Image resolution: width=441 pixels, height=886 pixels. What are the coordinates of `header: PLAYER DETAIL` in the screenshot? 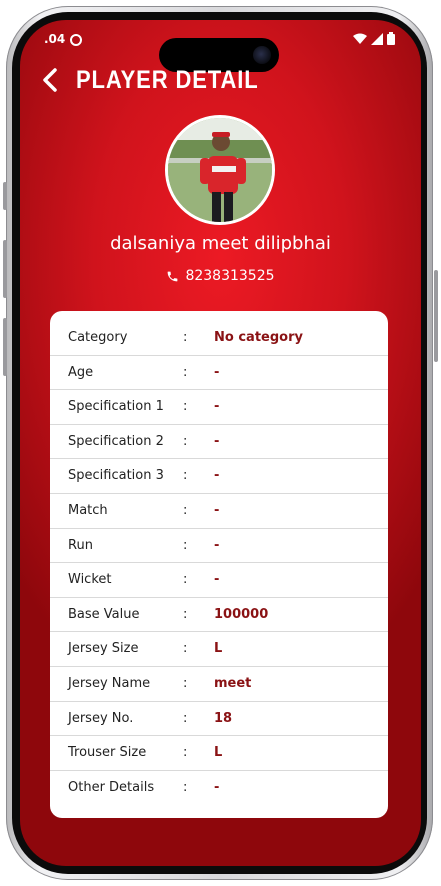 It's located at (220, 80).